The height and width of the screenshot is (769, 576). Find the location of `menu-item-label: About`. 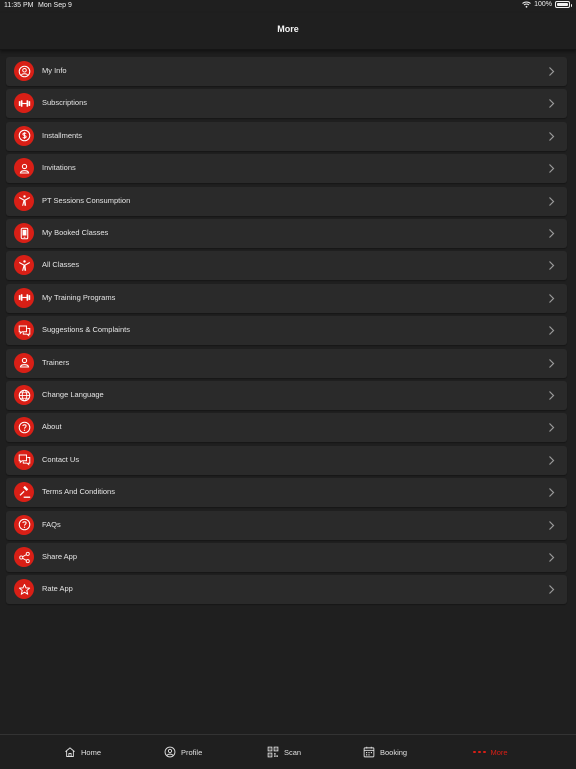

menu-item-label: About is located at coordinates (52, 427).